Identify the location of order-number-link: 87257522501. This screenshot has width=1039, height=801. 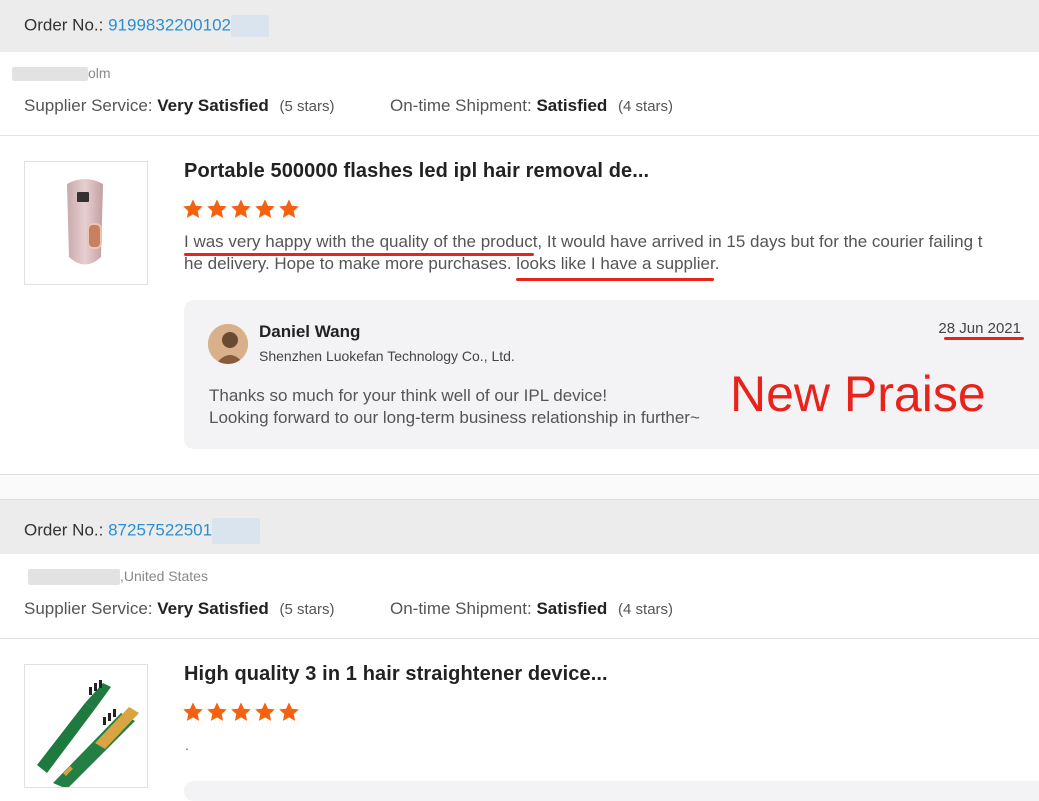
(160, 529).